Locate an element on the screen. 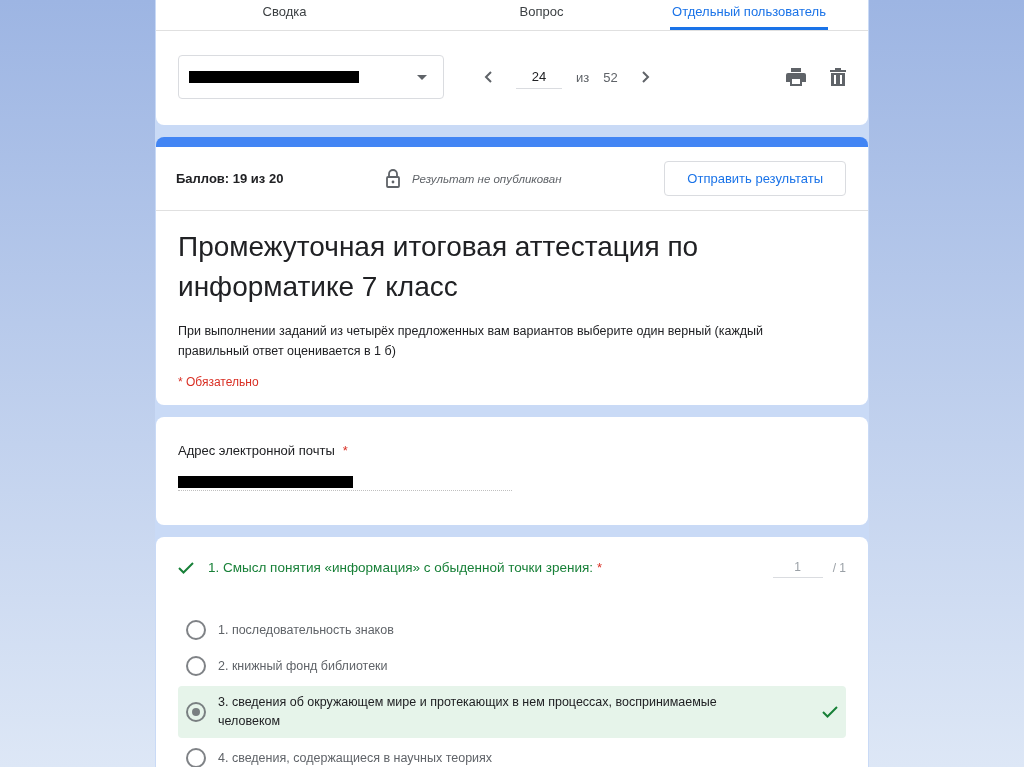  check-icon is located at coordinates (830, 712).